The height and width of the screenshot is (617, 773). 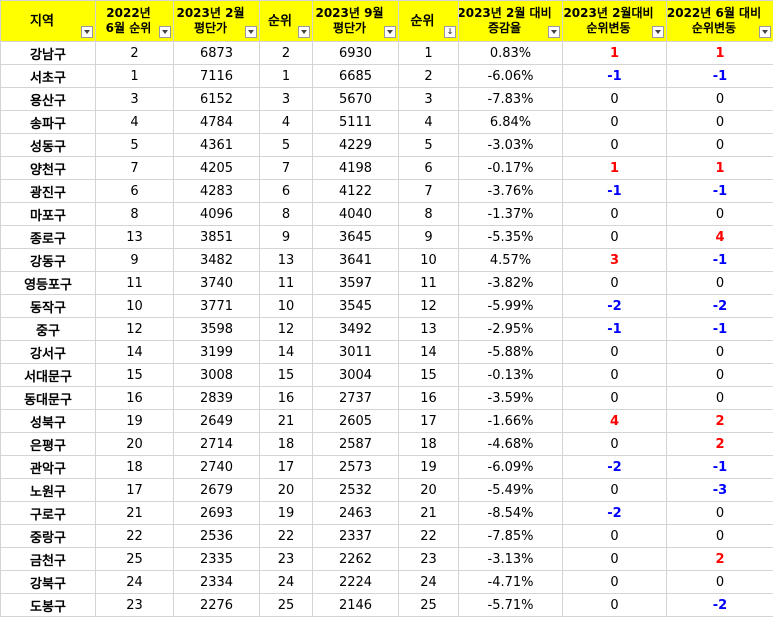 What do you see at coordinates (356, 76) in the screenshot?
I see `table-cell: 6685` at bounding box center [356, 76].